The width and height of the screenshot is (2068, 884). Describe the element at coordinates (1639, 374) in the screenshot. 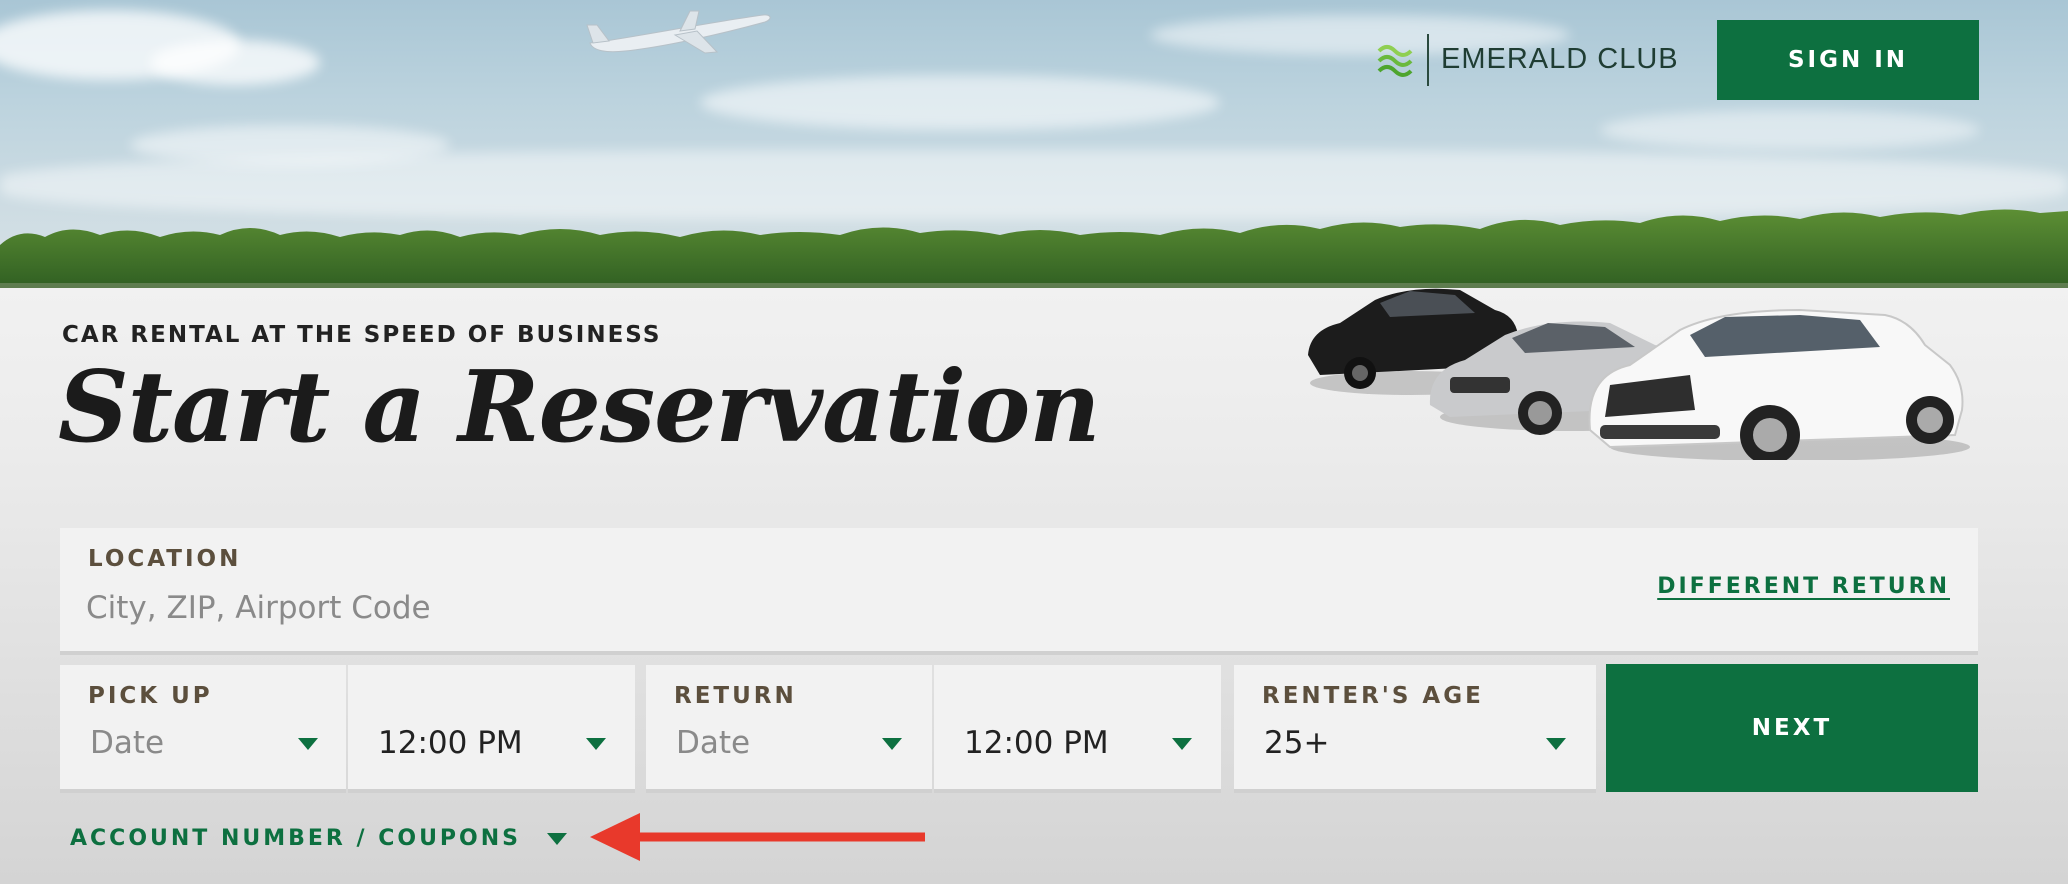

I see `cars-image` at that location.